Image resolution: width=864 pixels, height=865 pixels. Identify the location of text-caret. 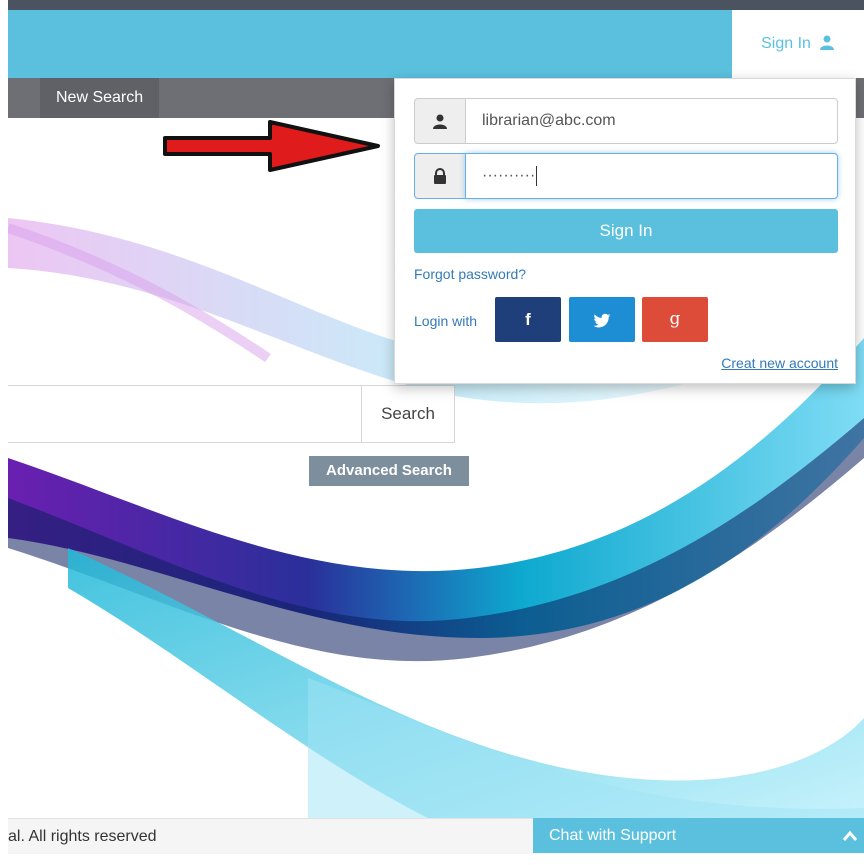
(537, 175).